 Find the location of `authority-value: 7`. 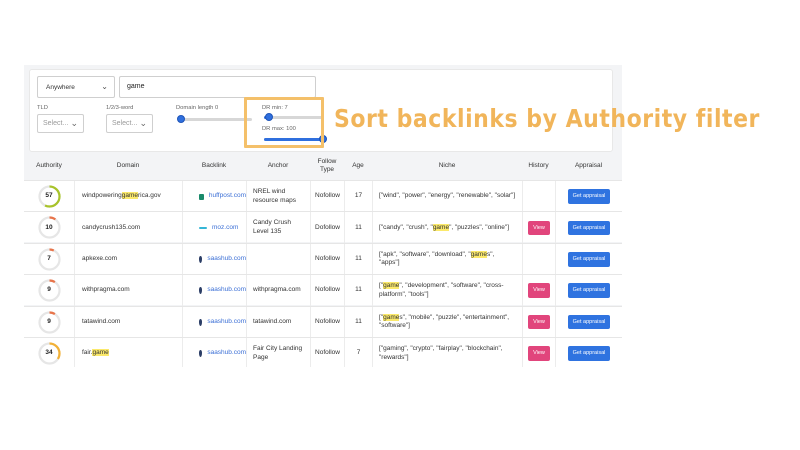

authority-value: 7 is located at coordinates (49, 259).